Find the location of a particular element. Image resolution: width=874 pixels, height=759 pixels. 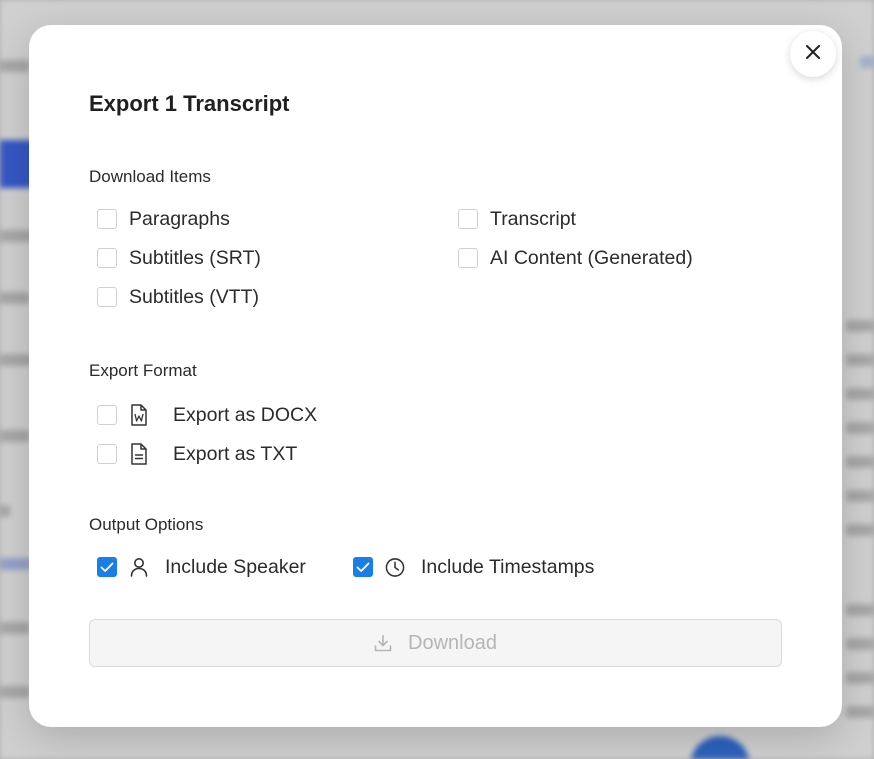

download-button: Download is located at coordinates (435, 643).